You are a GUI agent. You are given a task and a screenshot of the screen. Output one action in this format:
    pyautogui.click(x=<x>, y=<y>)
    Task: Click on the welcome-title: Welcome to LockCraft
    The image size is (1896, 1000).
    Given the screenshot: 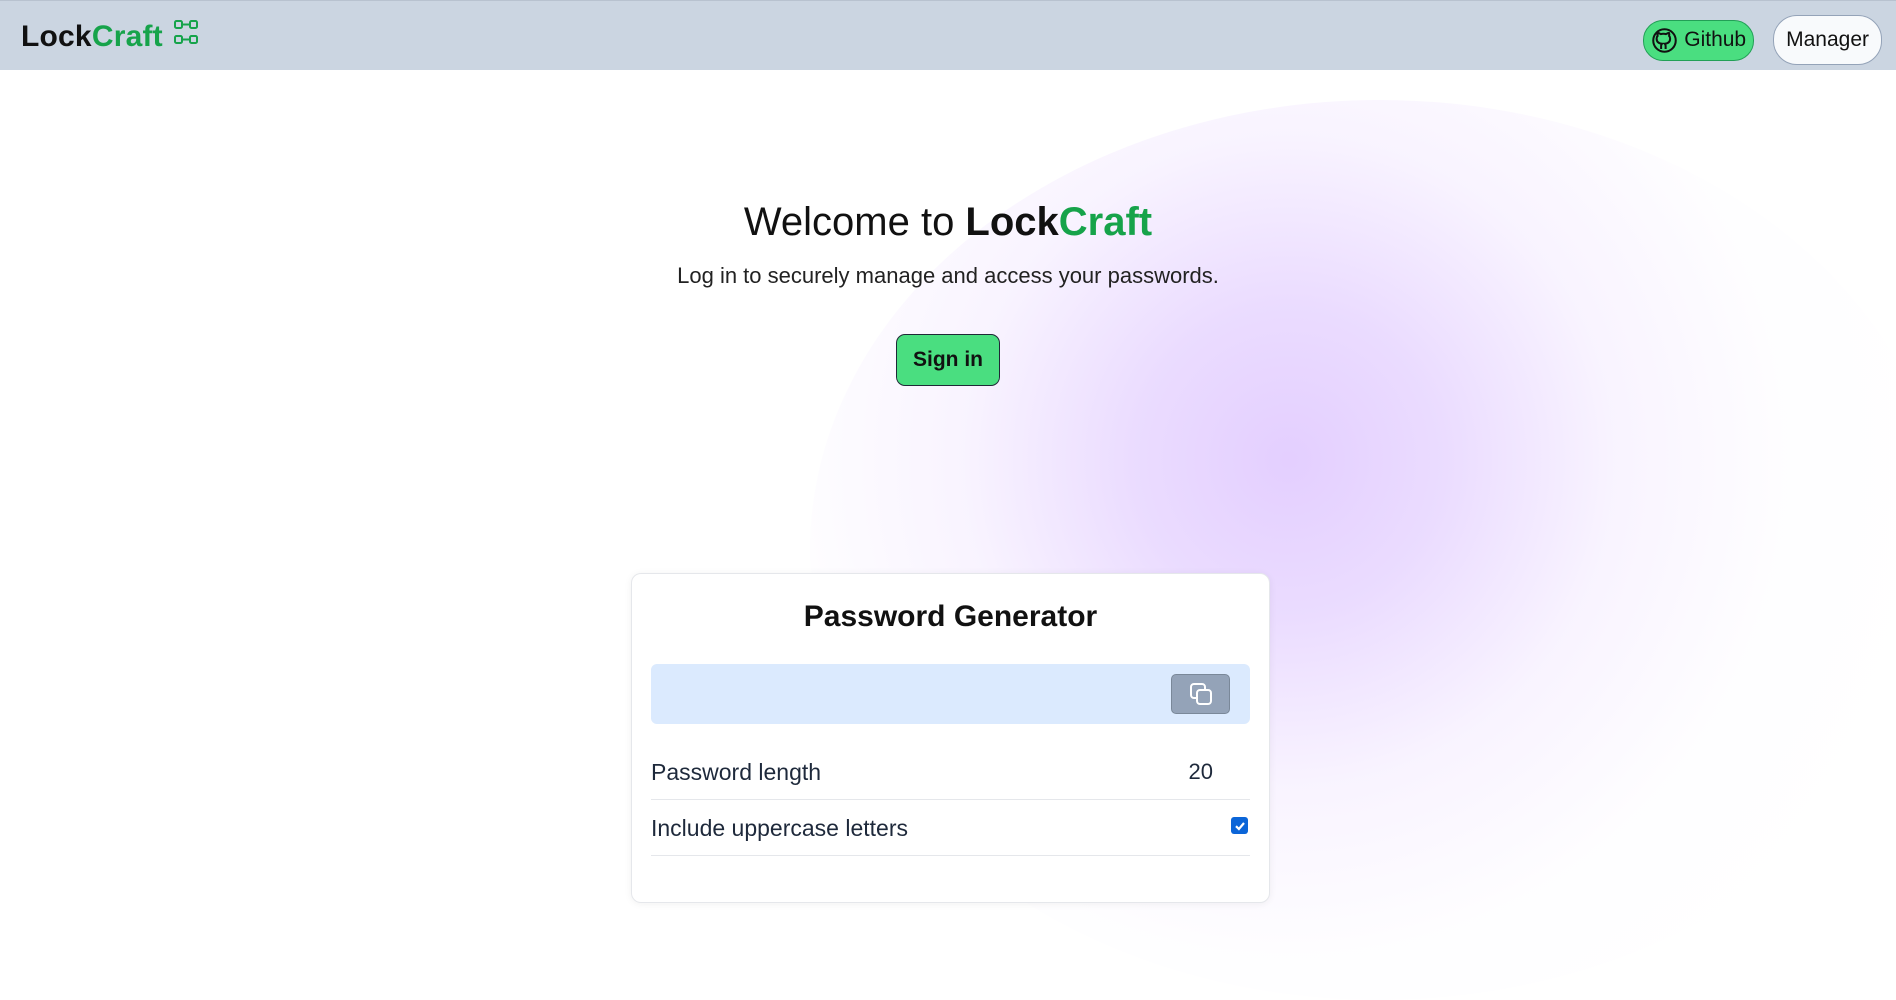 What is the action you would take?
    pyautogui.click(x=948, y=222)
    